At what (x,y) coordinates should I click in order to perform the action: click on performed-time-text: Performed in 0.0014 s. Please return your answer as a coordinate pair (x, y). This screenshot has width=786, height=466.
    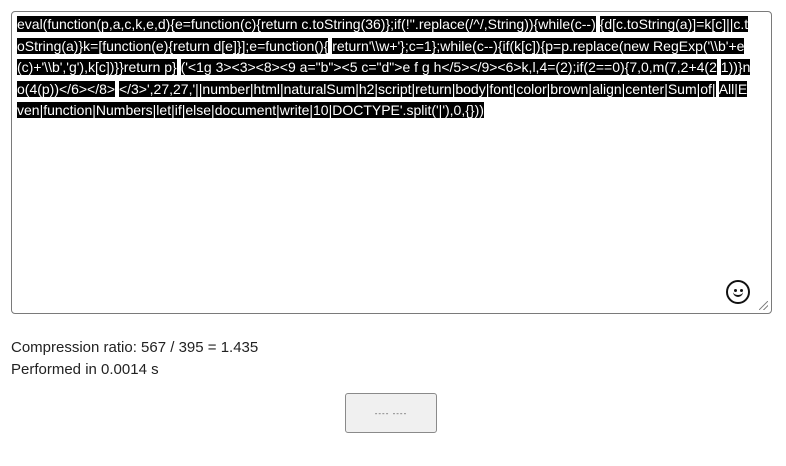
    Looking at the image, I should click on (85, 369).